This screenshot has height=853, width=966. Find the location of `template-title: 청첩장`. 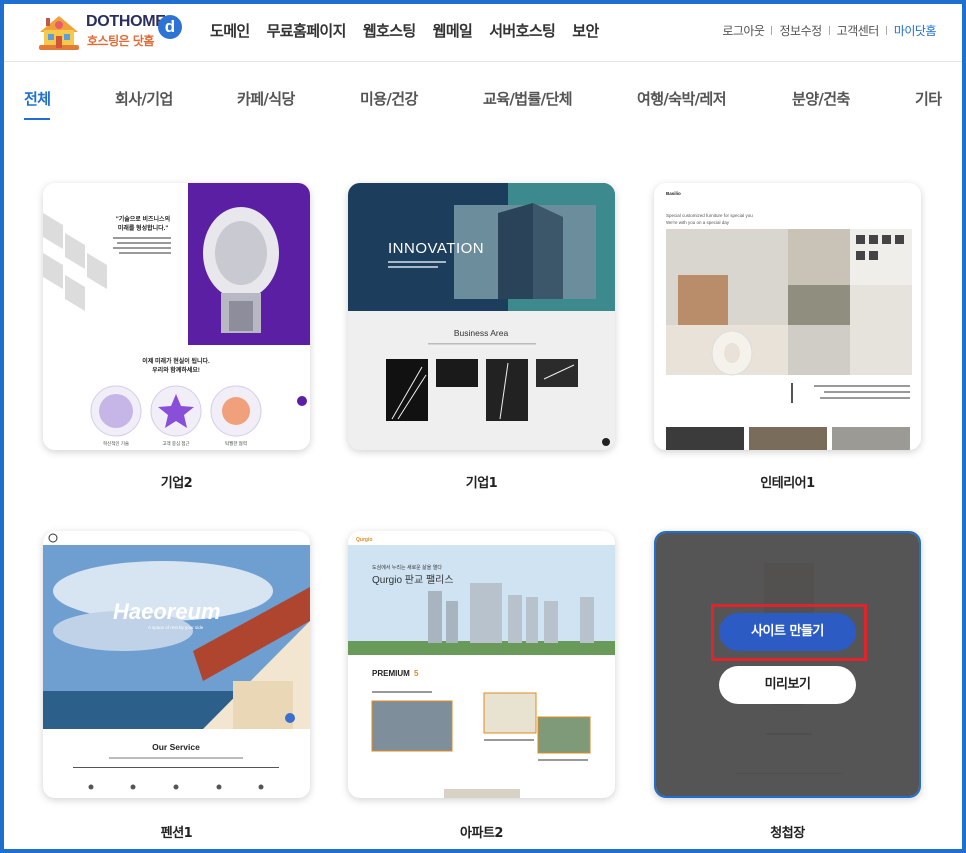

template-title: 청첩장 is located at coordinates (787, 831).